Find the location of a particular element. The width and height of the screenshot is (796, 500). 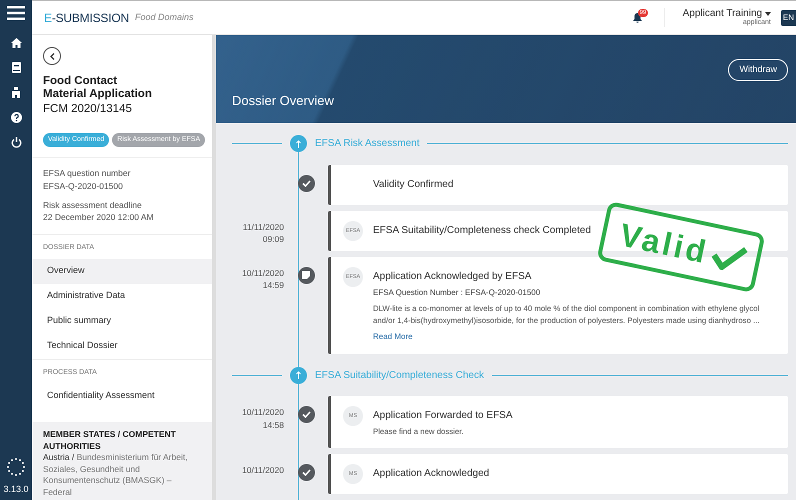

back-button is located at coordinates (52, 56).